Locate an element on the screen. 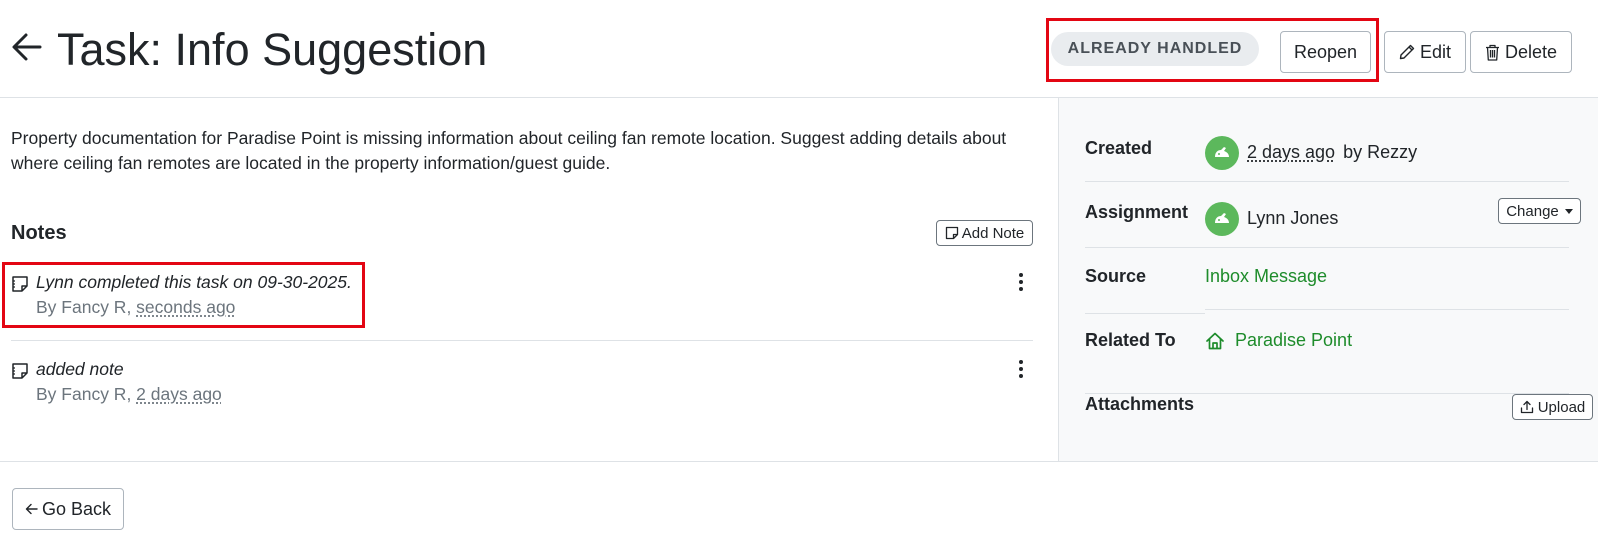 The image size is (1598, 535). add-note-button: Add Note is located at coordinates (984, 233).